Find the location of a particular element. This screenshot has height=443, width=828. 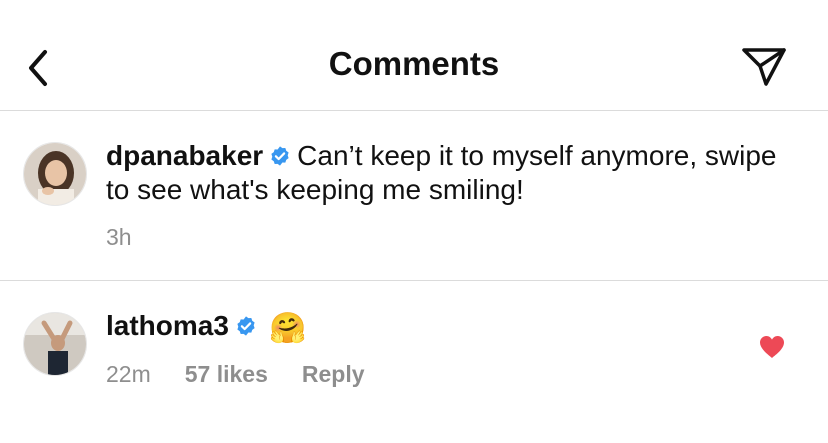

caption-username: dpanabaker is located at coordinates (184, 155).